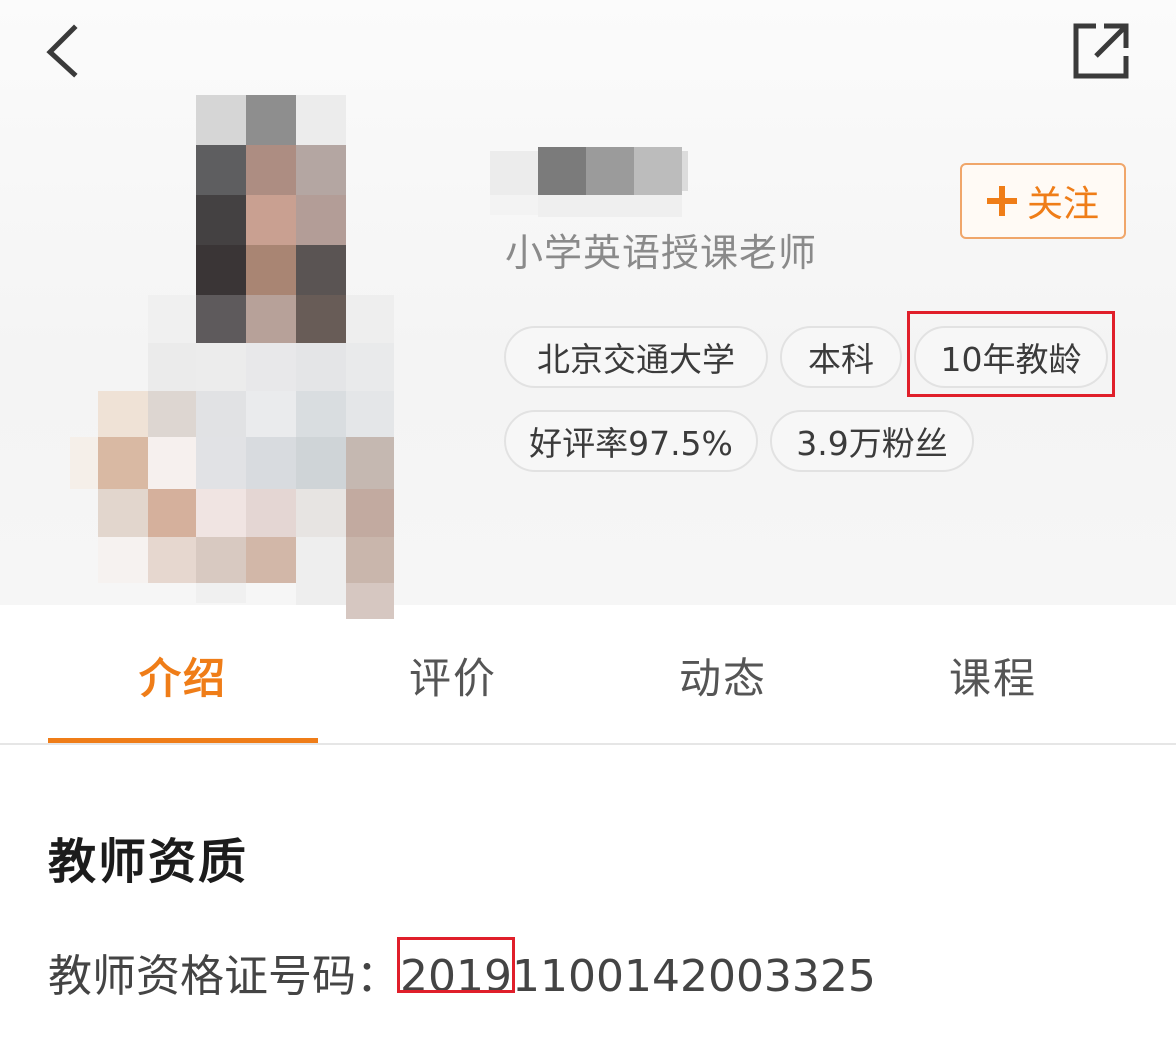 This screenshot has width=1176, height=1038. Describe the element at coordinates (588, 744) in the screenshot. I see `tabs-divider` at that location.